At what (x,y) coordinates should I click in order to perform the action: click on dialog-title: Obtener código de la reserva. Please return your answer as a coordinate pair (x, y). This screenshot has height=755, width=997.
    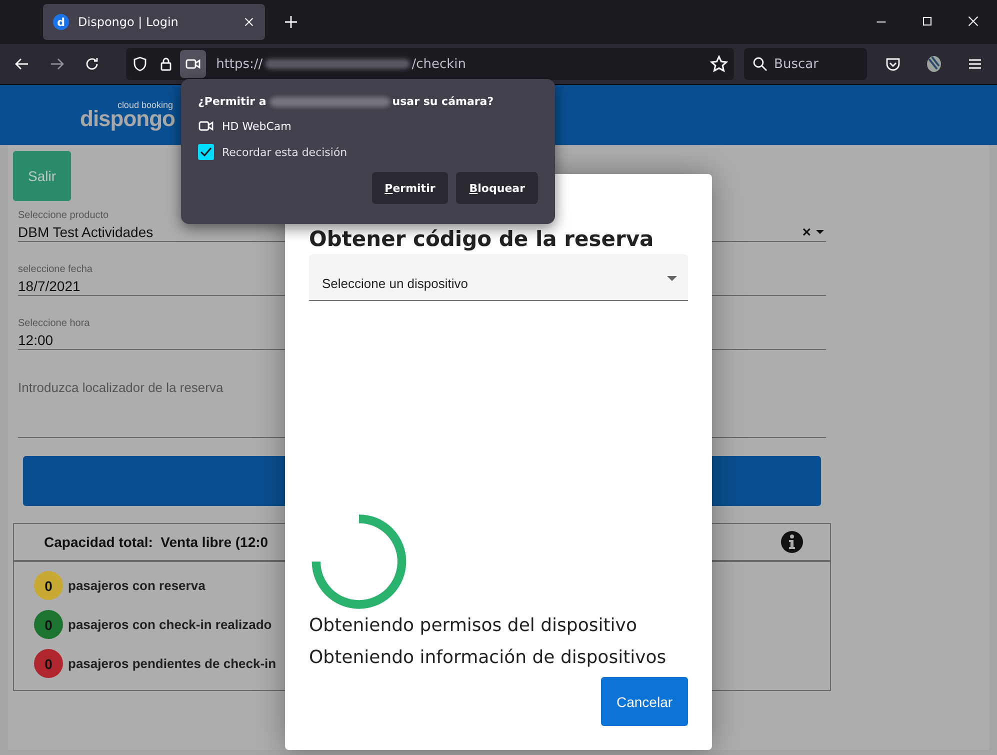
    Looking at the image, I should click on (482, 239).